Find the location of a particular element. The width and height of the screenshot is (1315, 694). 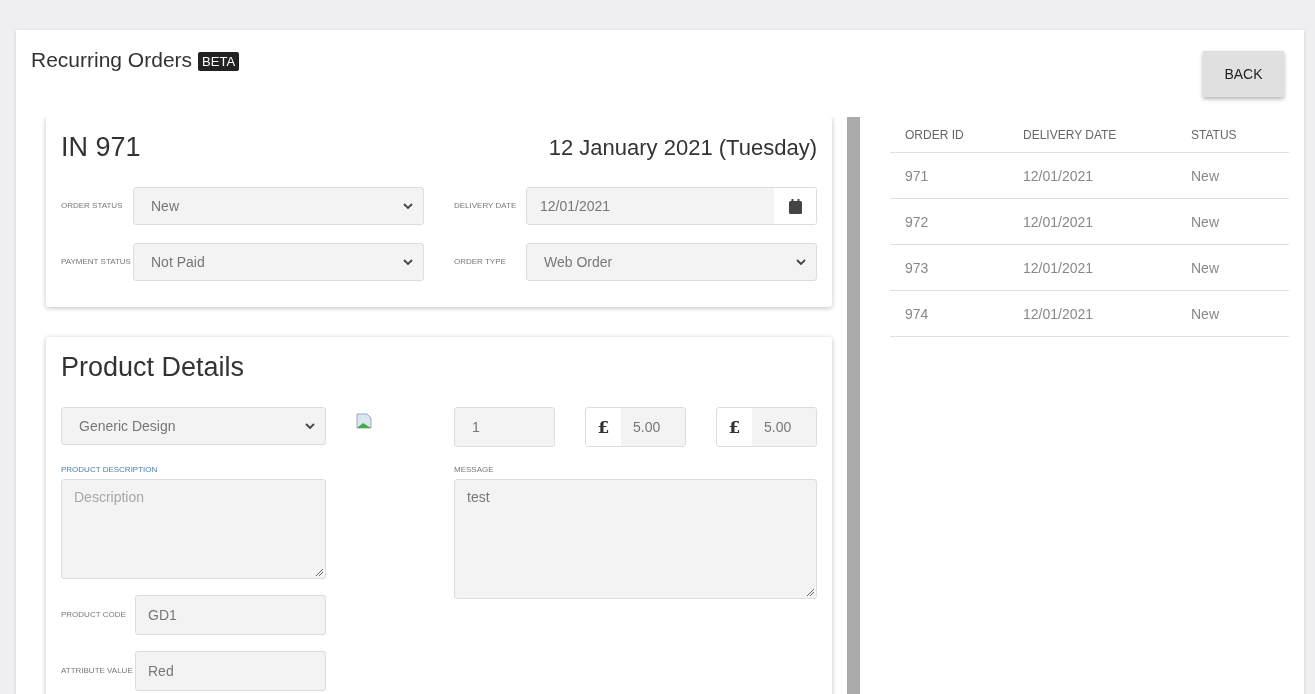

field-label: ORDER TYPE is located at coordinates (480, 262).